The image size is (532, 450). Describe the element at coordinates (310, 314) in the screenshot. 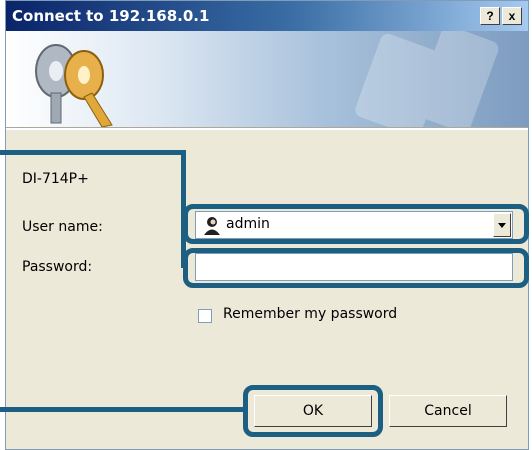

I see `remember-label: Remember my password` at that location.